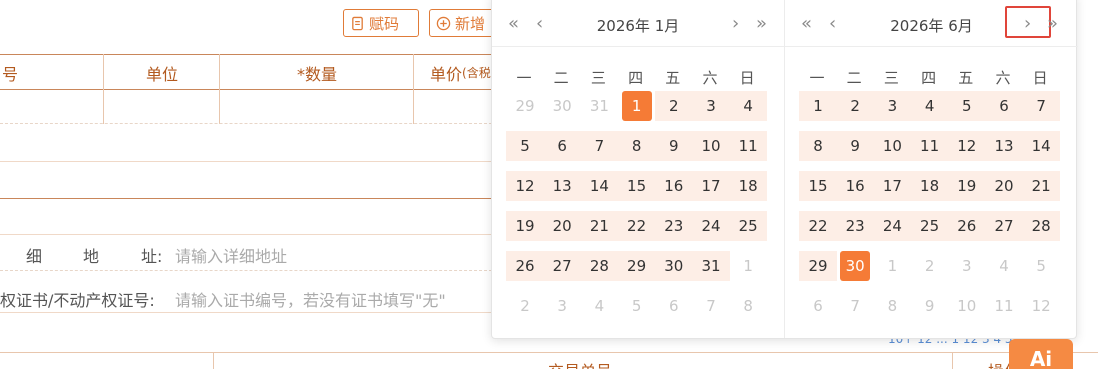  What do you see at coordinates (310, 299) in the screenshot?
I see `certificate-input: 请输入证书编号，若没有证书填写"无"` at bounding box center [310, 299].